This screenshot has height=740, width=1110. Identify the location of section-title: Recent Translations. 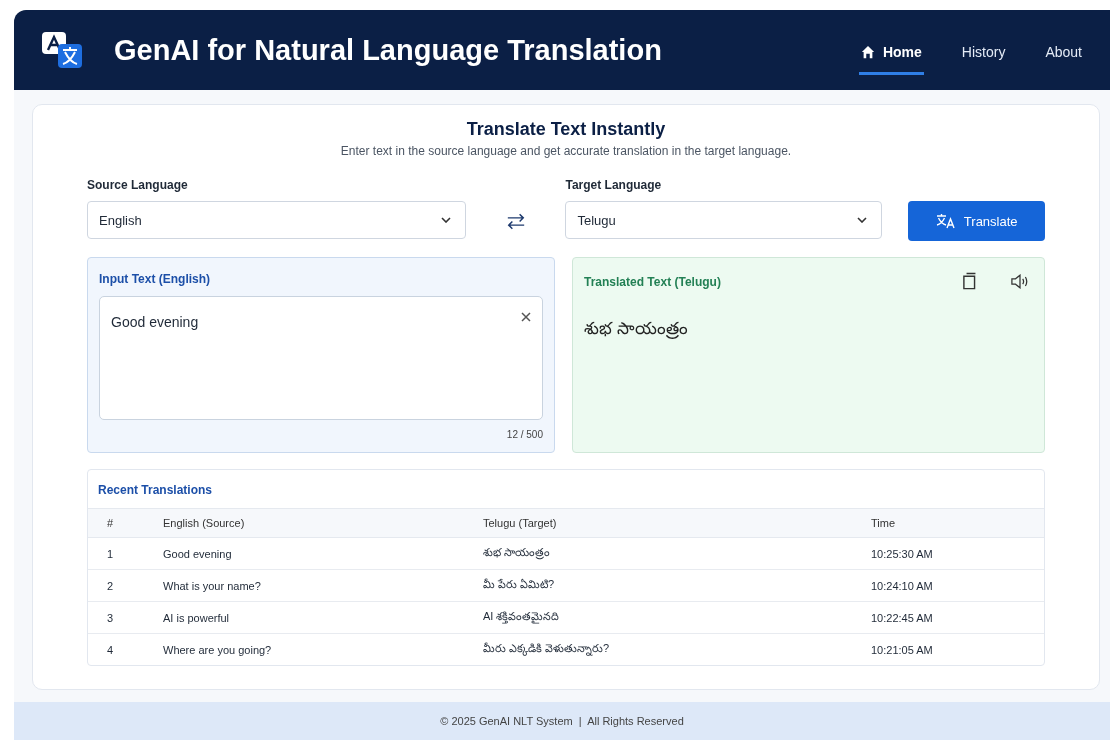
(155, 490).